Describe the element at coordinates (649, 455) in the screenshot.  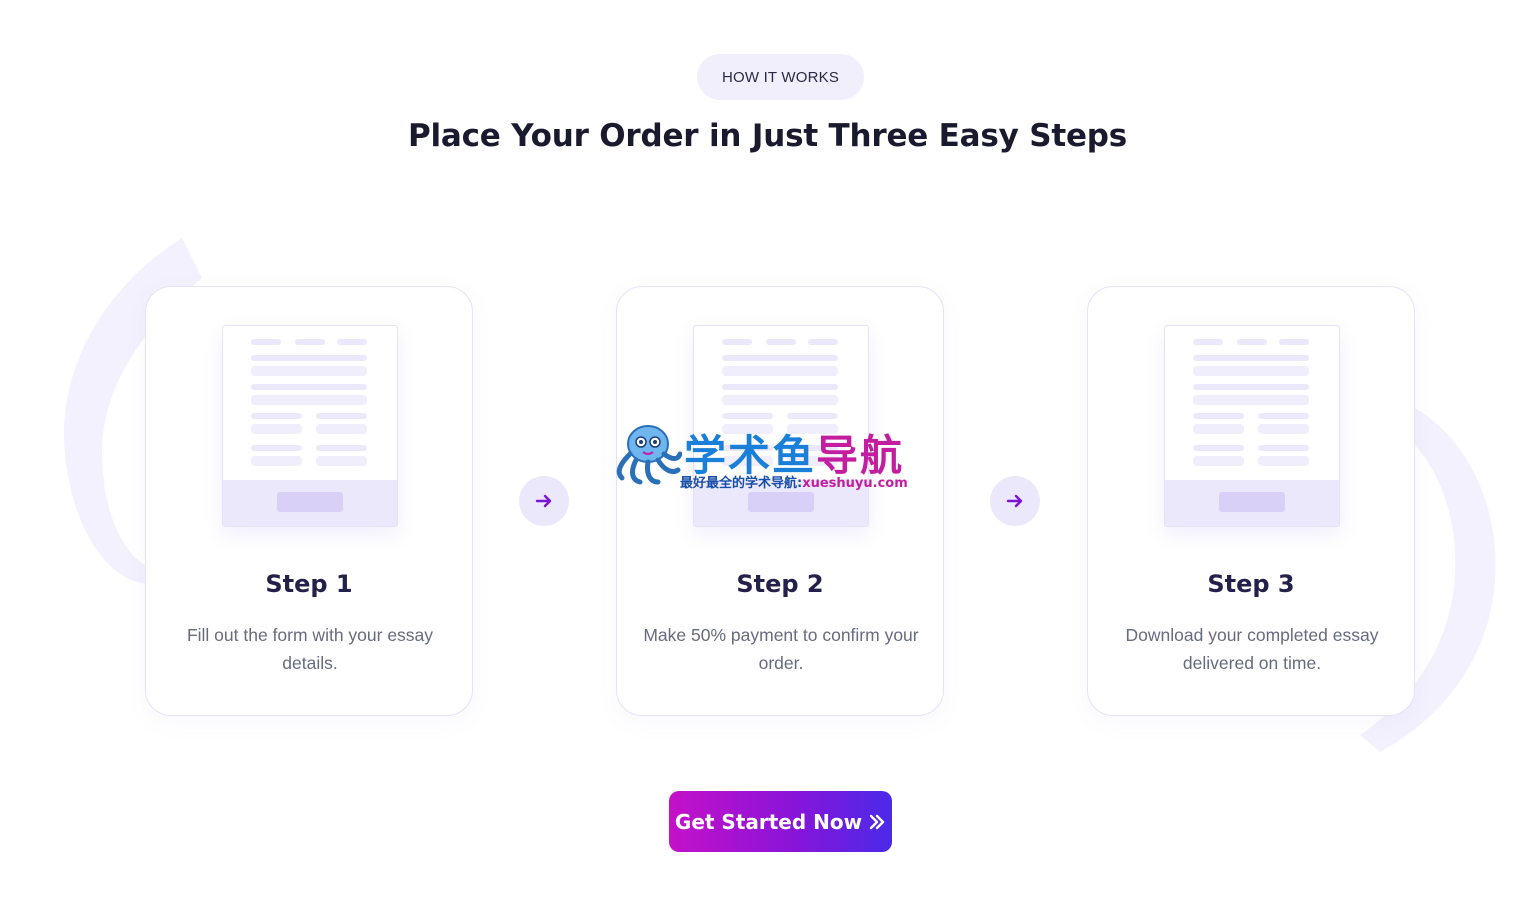
I see `octopus-logo-icon` at that location.